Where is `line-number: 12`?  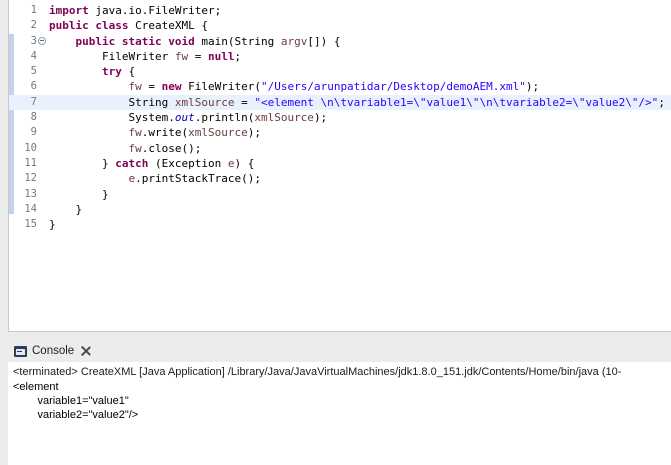 line-number: 12 is located at coordinates (30, 178).